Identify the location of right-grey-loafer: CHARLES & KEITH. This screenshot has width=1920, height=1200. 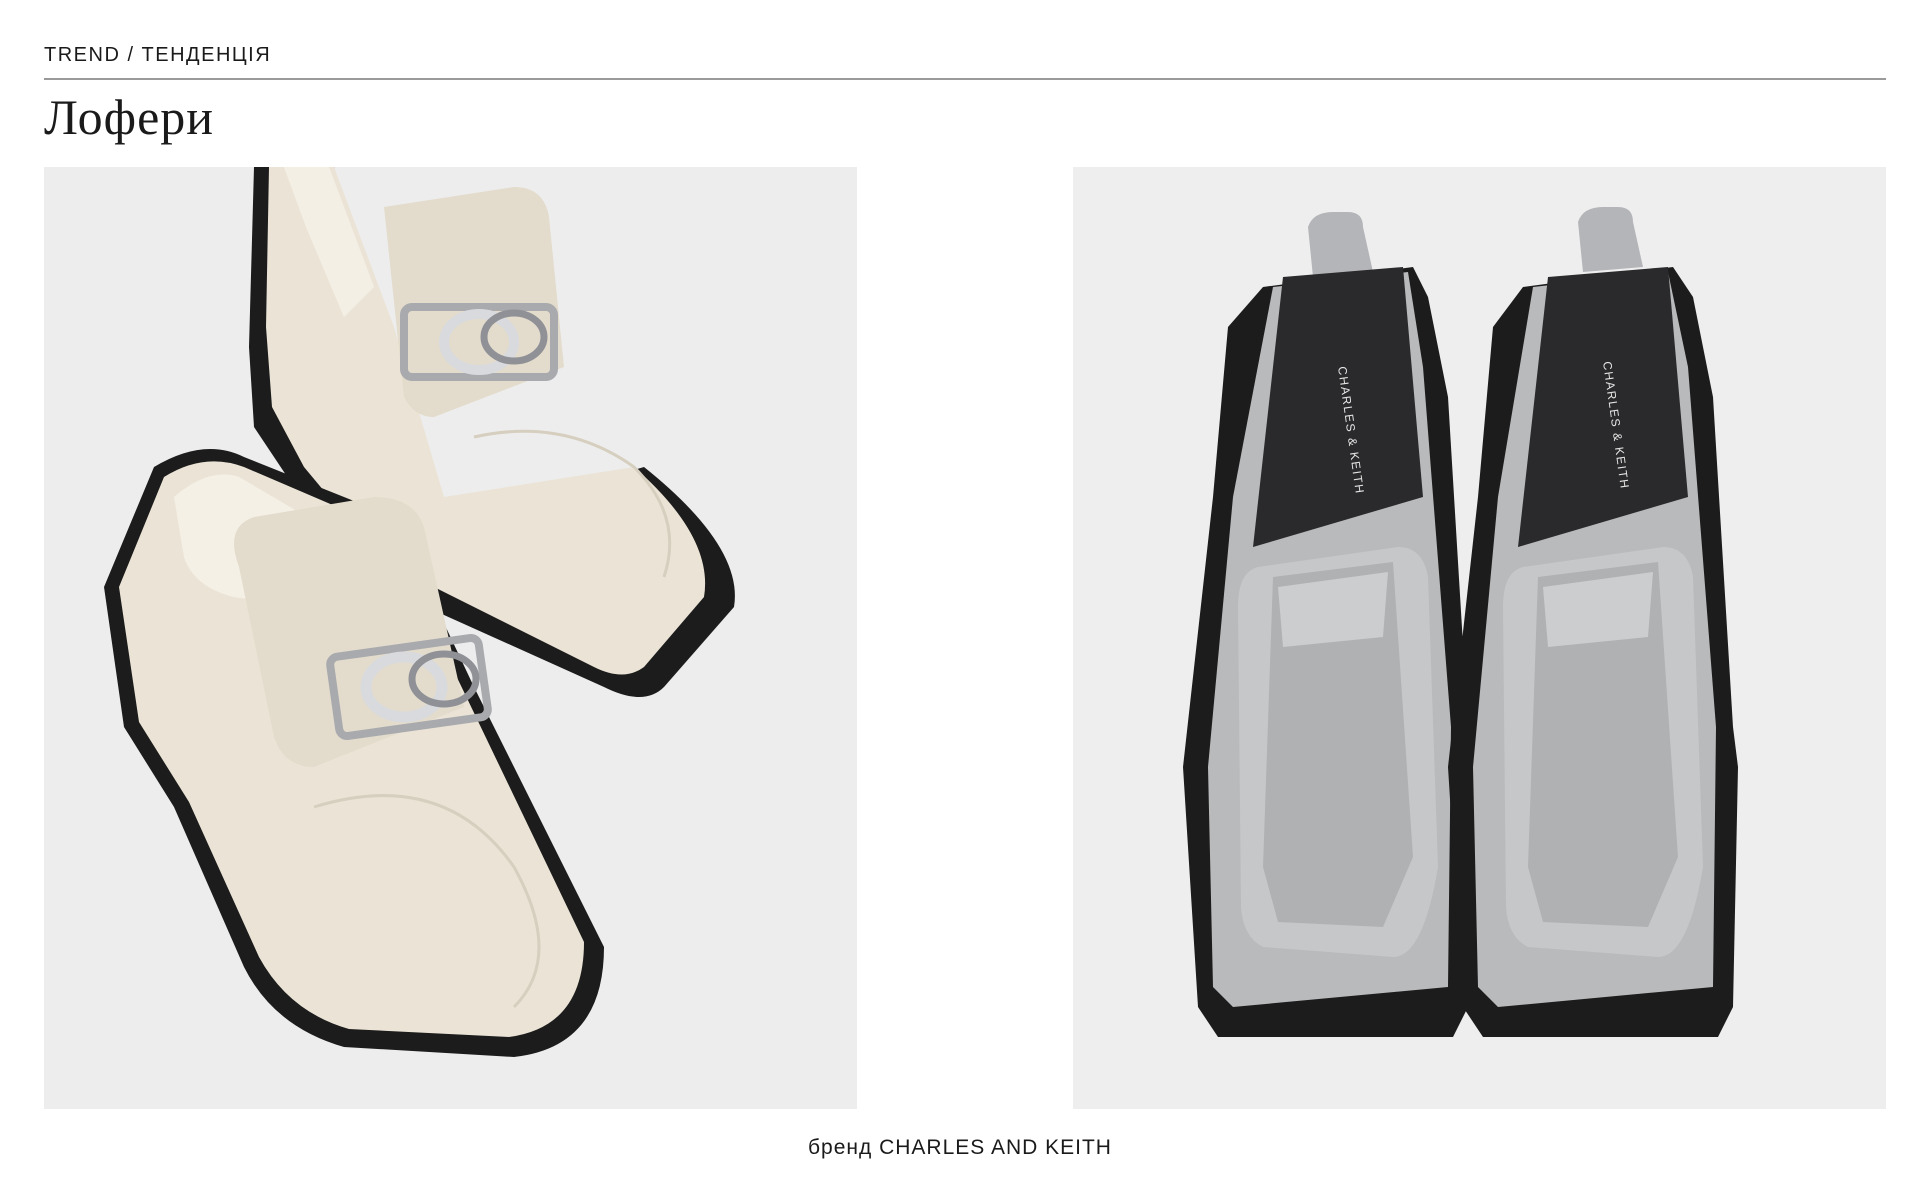
(1593, 622).